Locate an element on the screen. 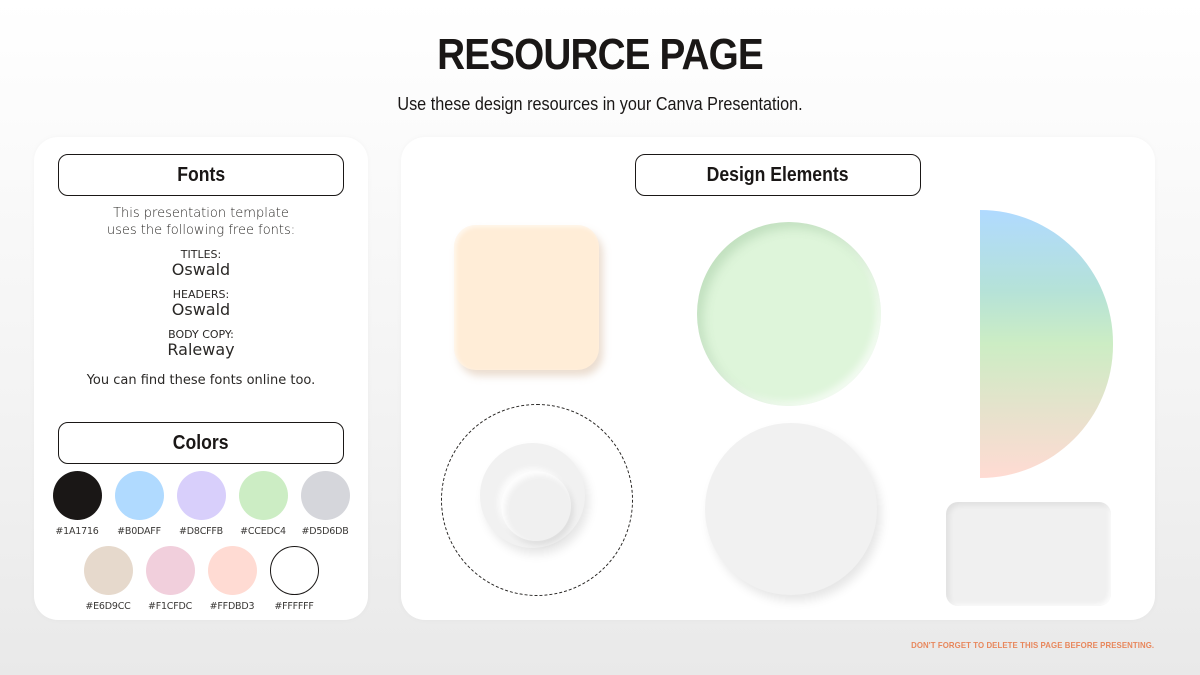 The height and width of the screenshot is (675, 1200). design-elements-heading-box: Design Elements is located at coordinates (778, 175).